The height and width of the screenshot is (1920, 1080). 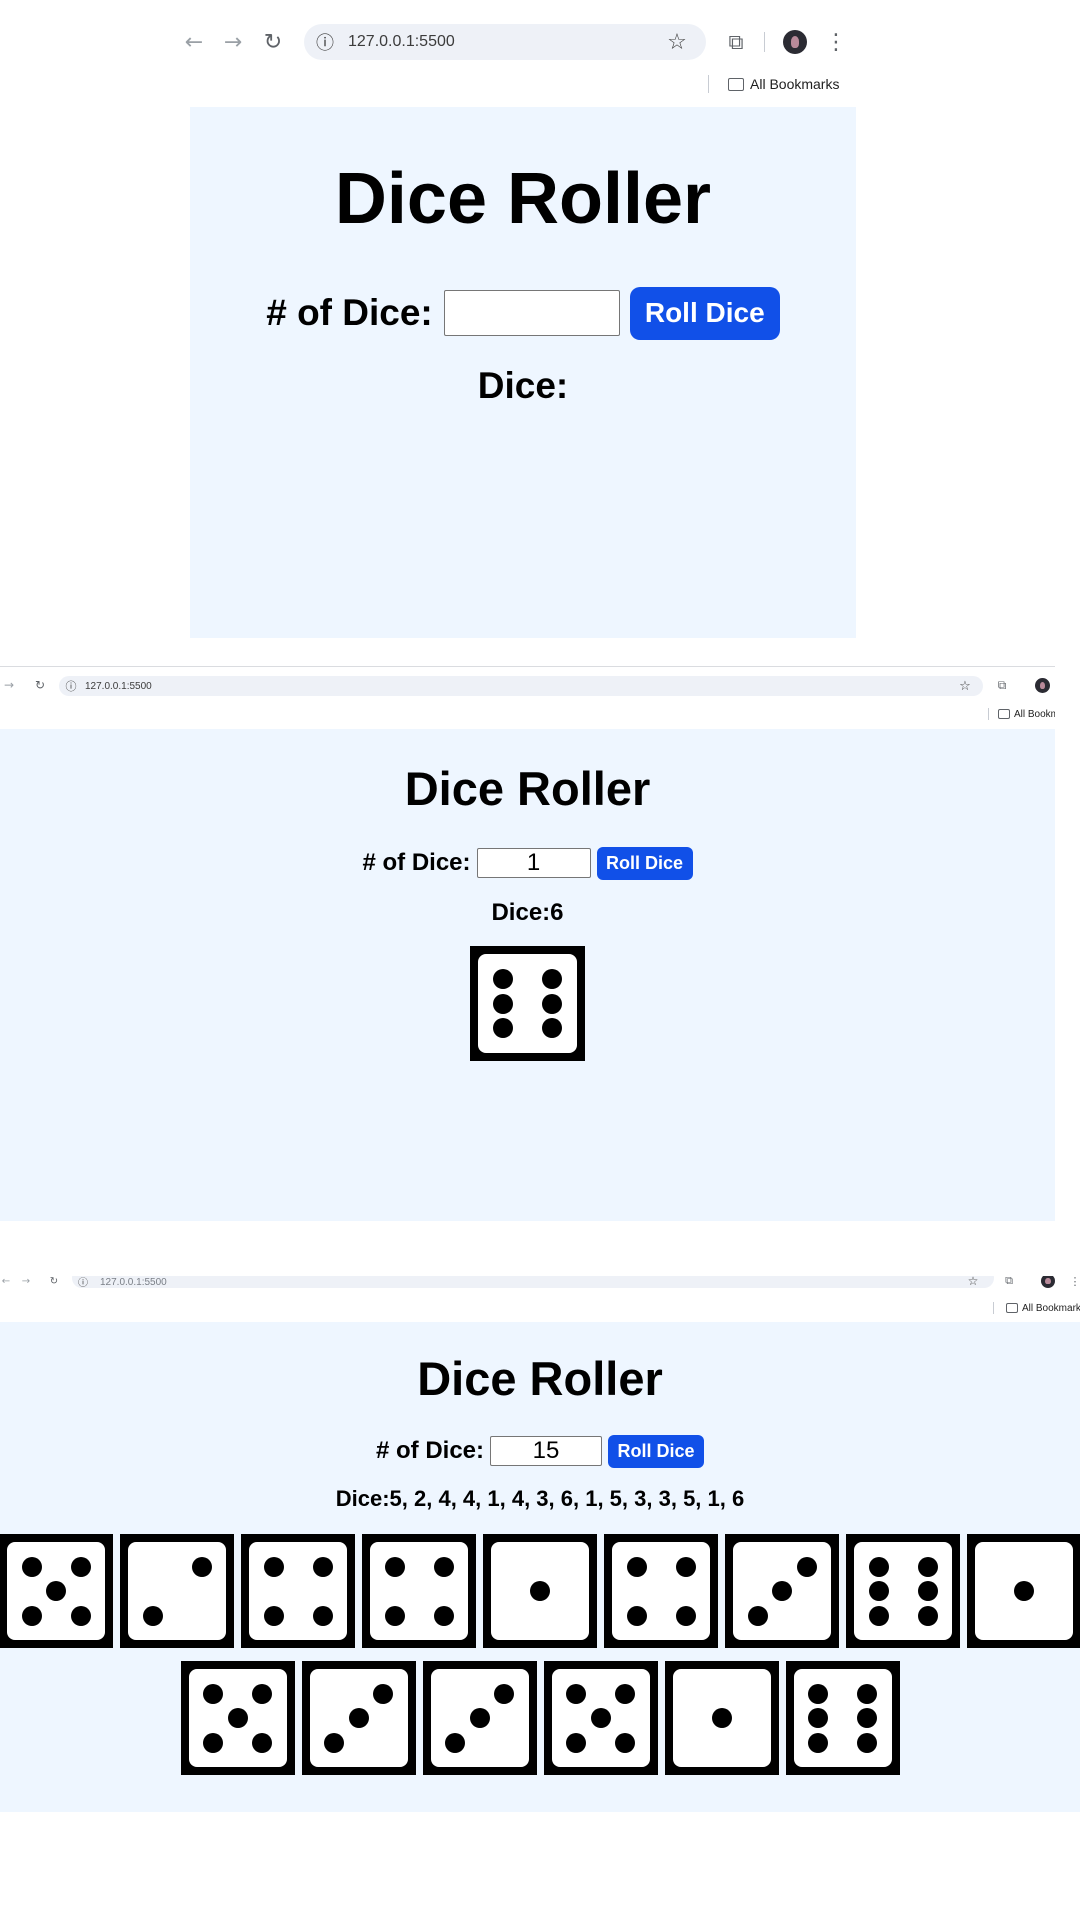 I want to click on dice-result: Dice:, so click(x=523, y=386).